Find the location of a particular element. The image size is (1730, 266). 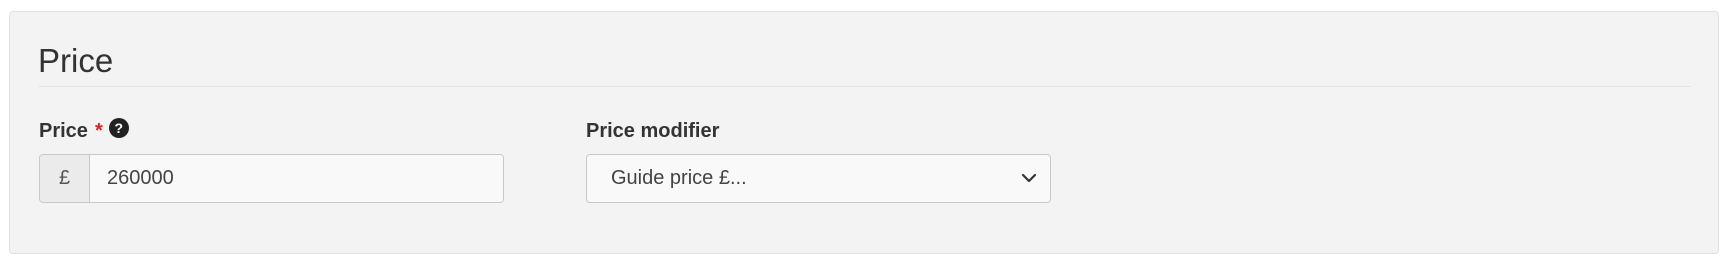

chevron-down-icon is located at coordinates (1029, 178).